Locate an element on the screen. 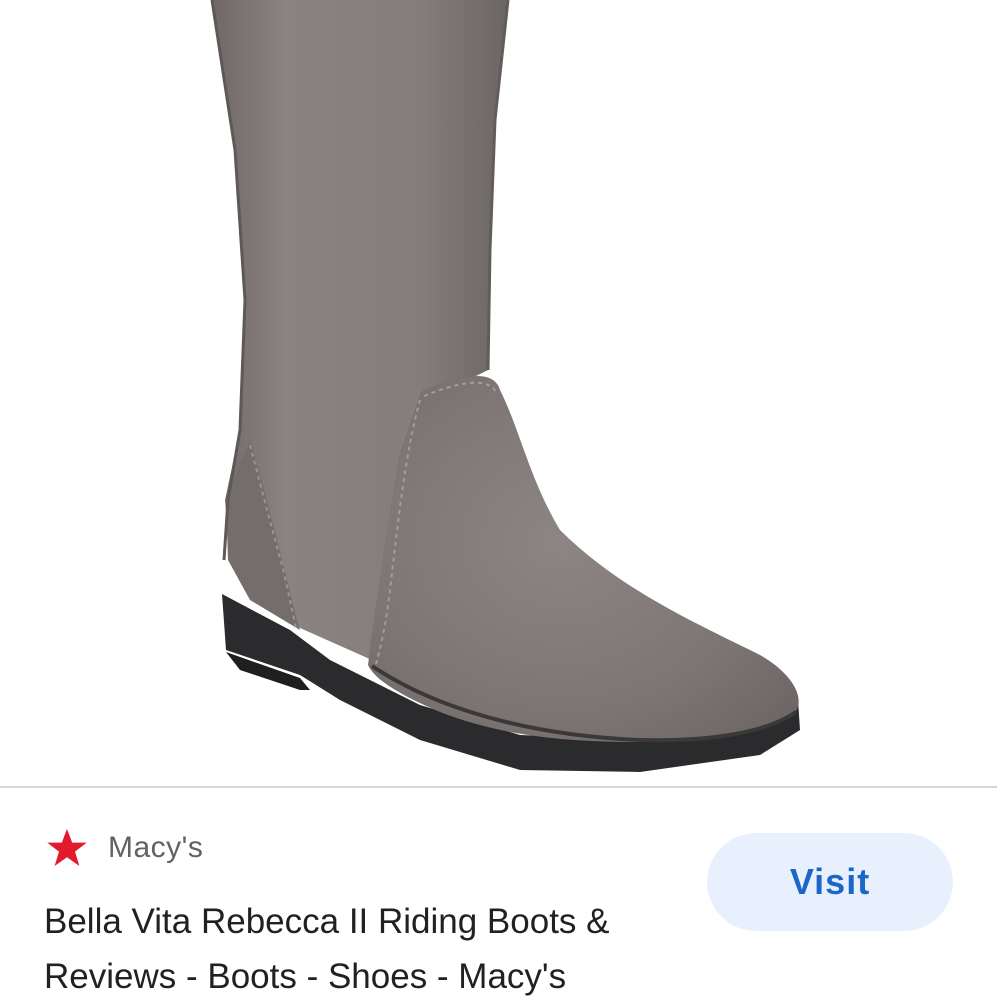 The width and height of the screenshot is (997, 1004). source-row: Macy's is located at coordinates (124, 848).